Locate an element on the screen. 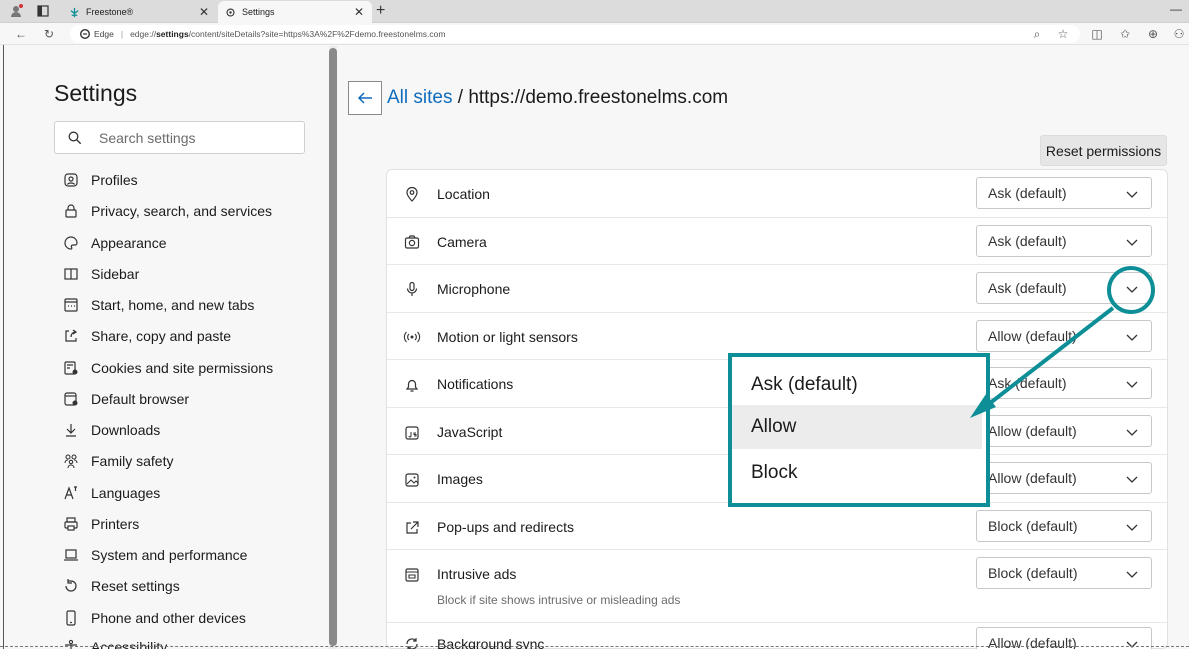  sidebar-item-privacy: Privacy, search, and services is located at coordinates (167, 211).